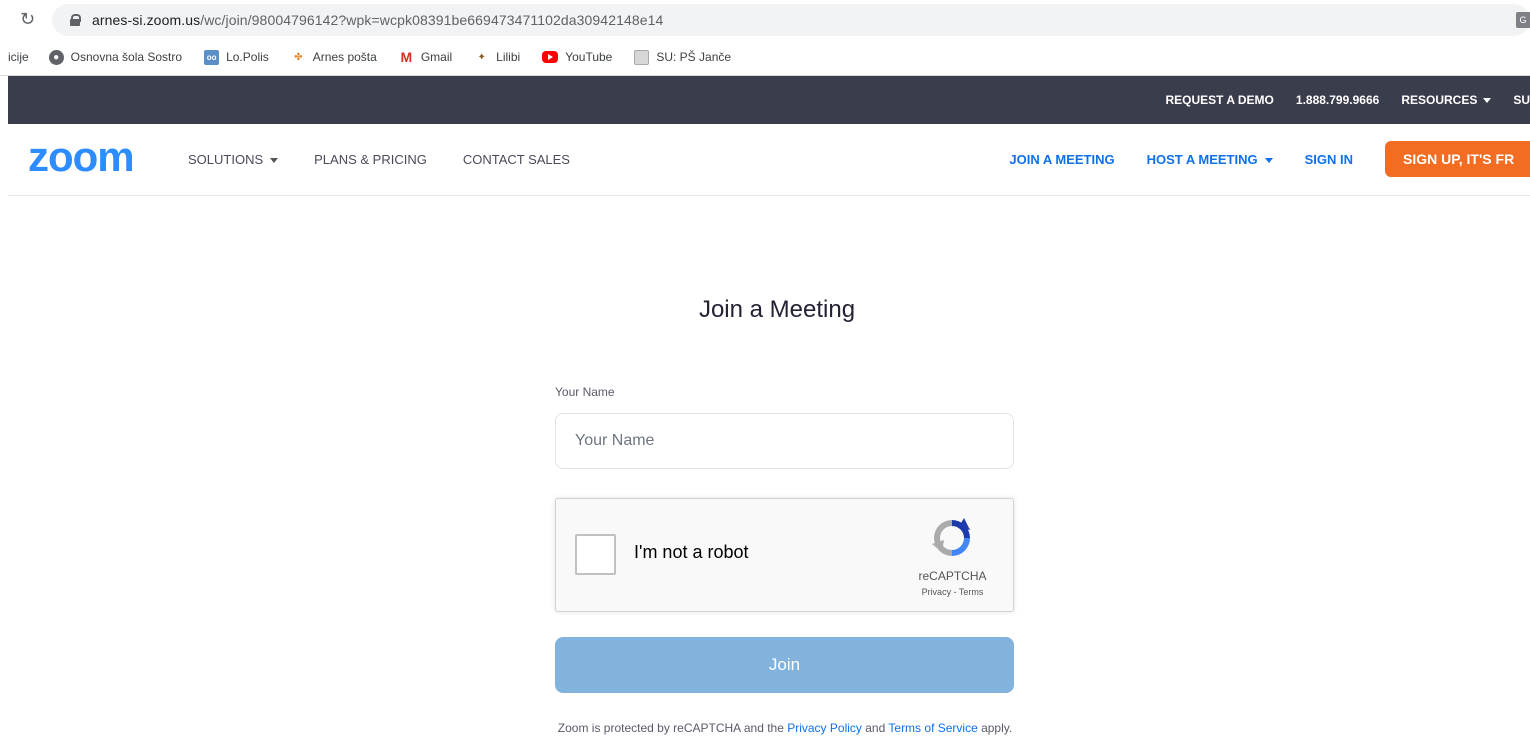  I want to click on bookmark-item: icije, so click(18, 57).